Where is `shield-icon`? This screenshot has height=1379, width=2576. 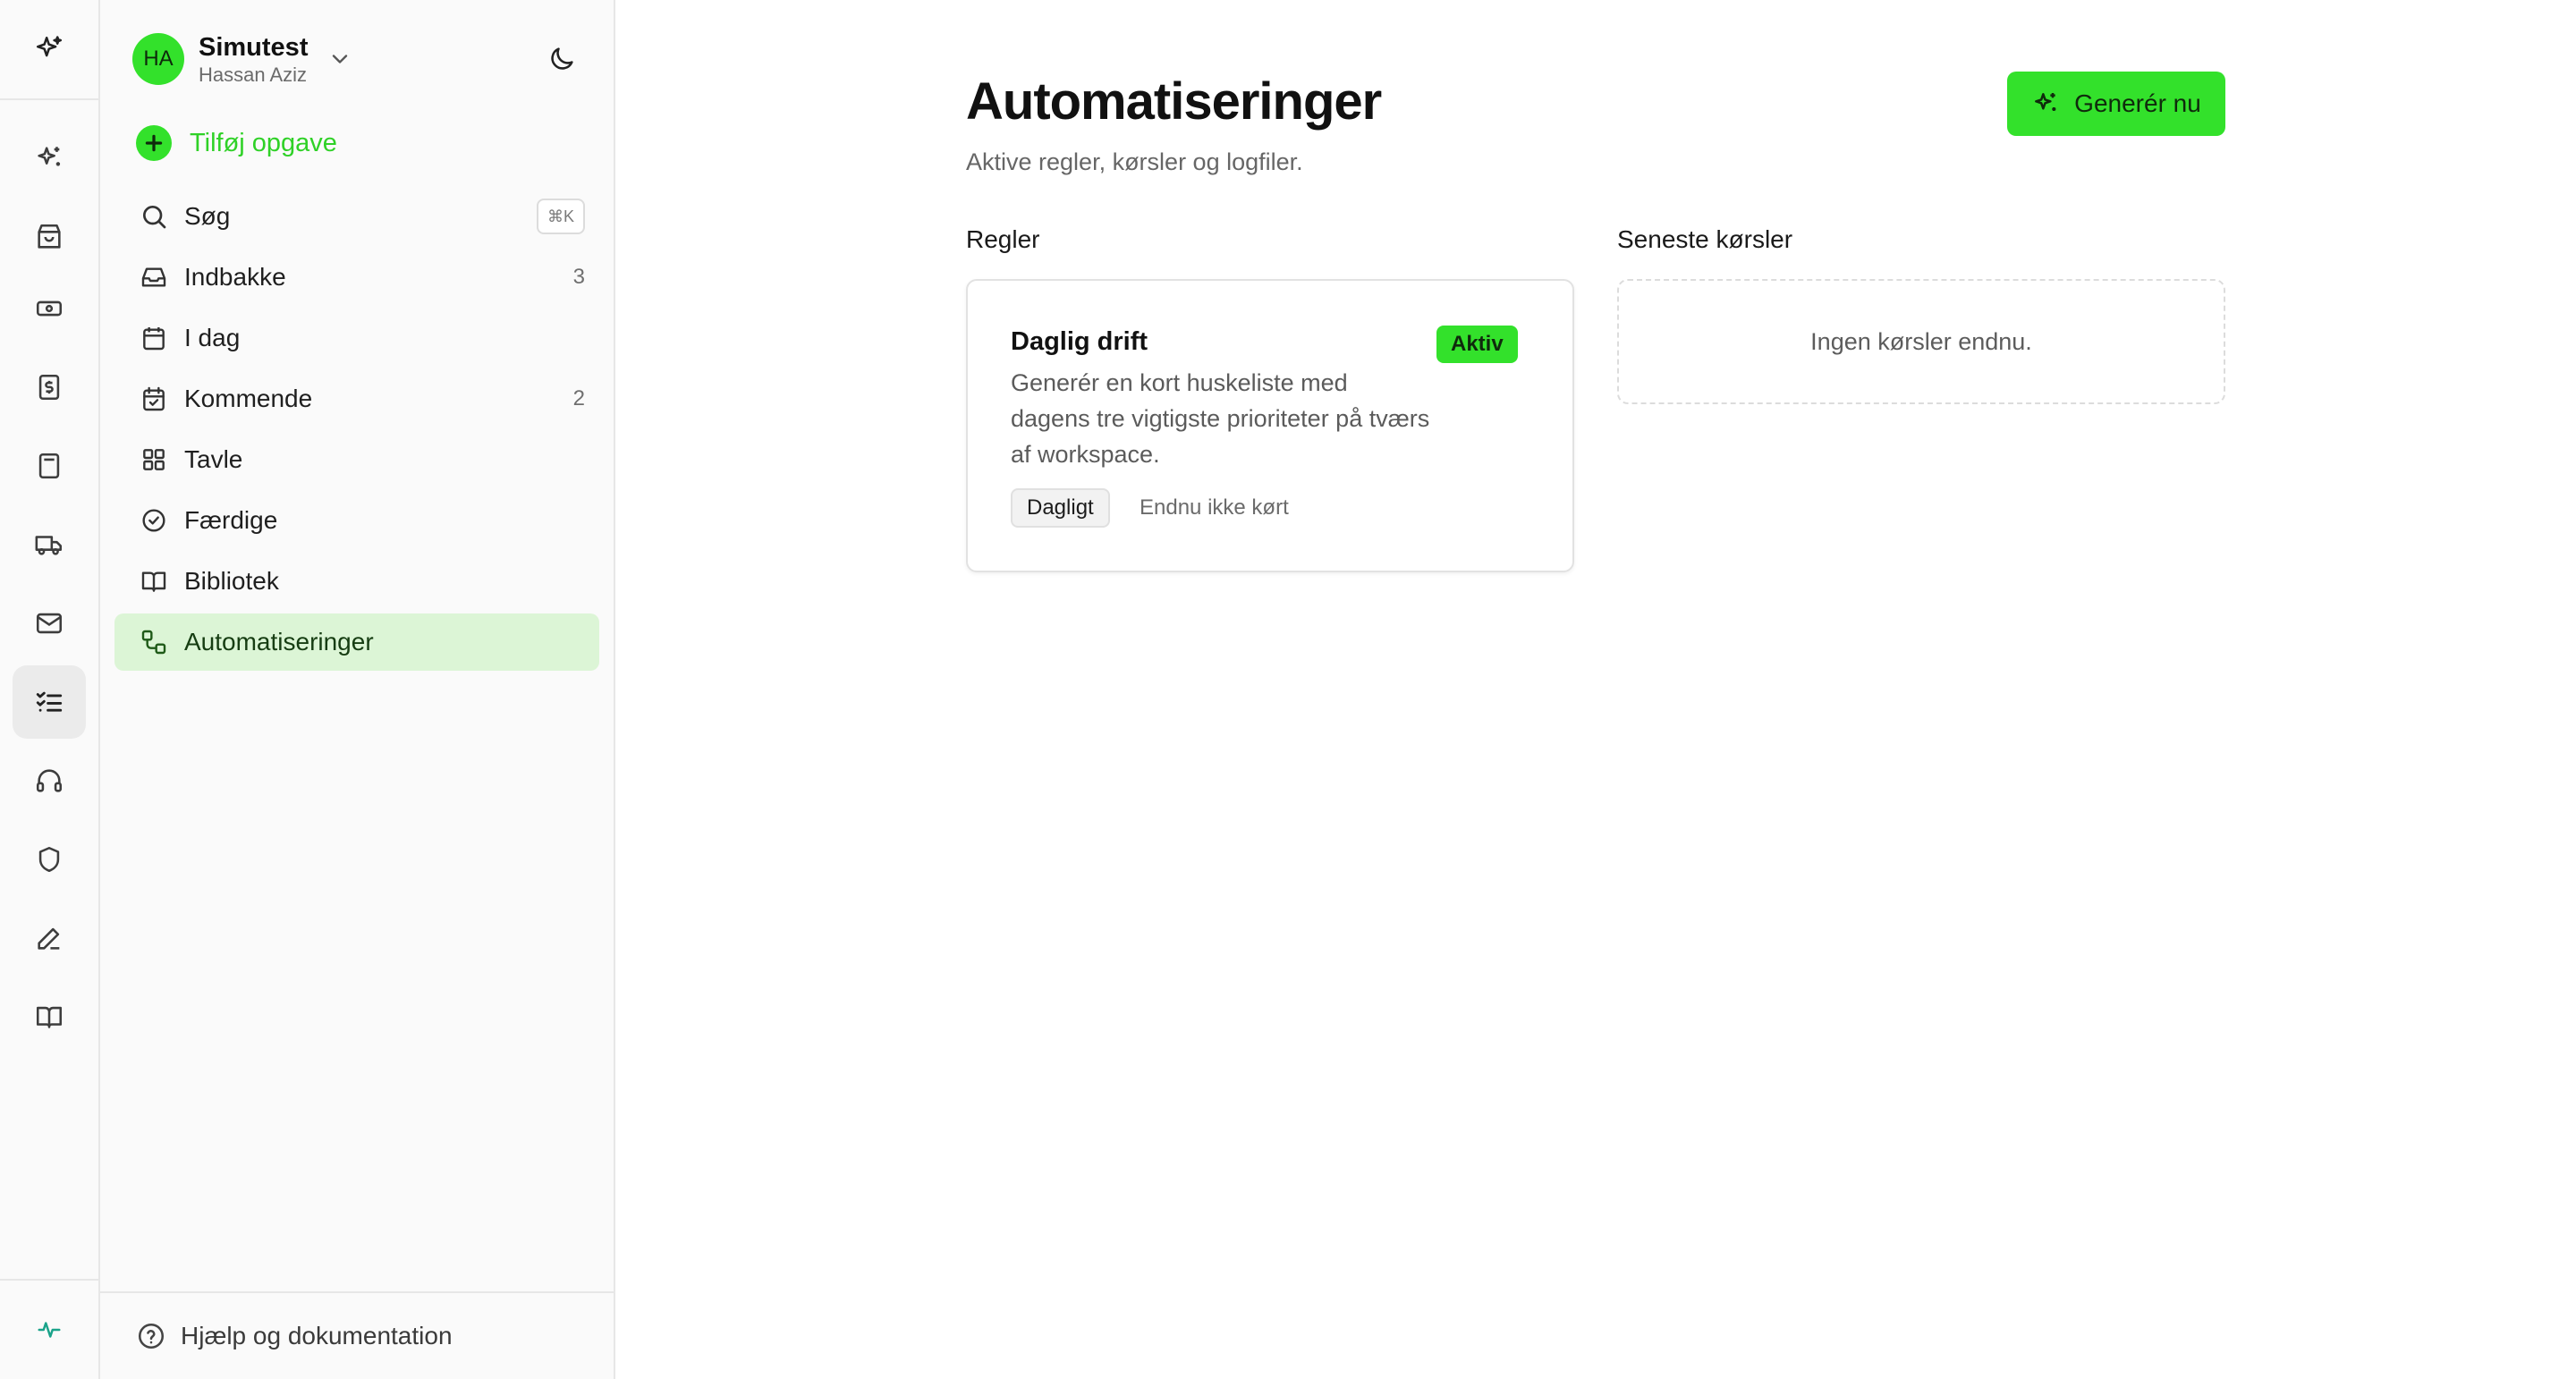 shield-icon is located at coordinates (49, 859).